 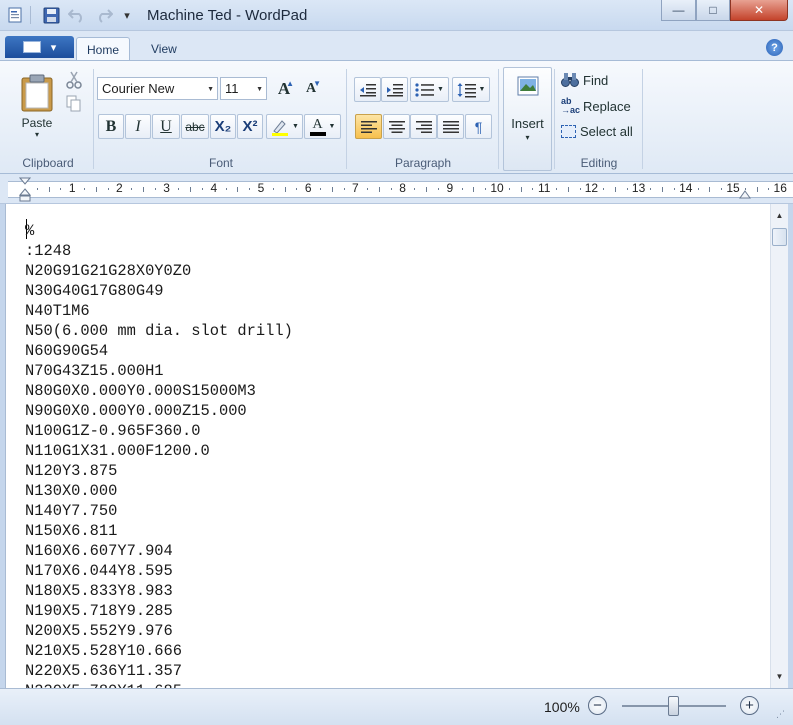 I want to click on resize-grip-icon: ⋰, so click(x=781, y=714).